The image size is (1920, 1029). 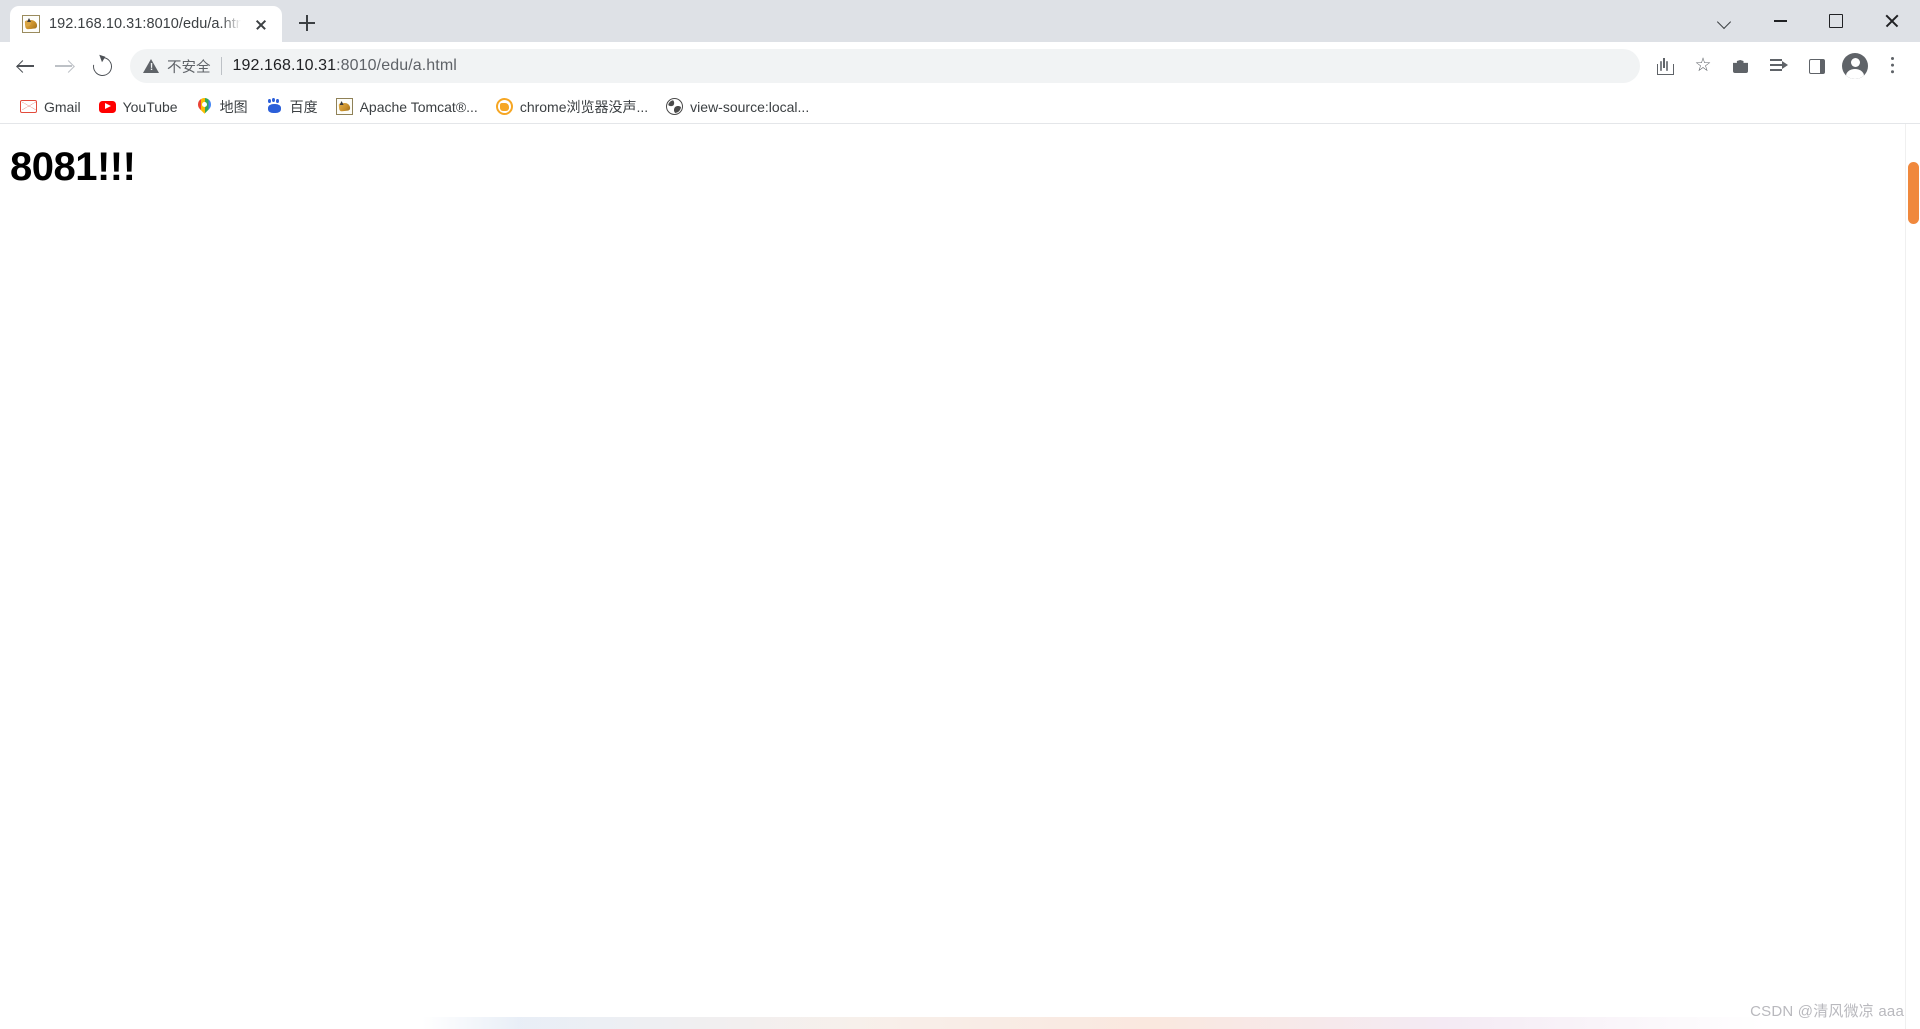 I want to click on google-maps-icon, so click(x=204, y=106).